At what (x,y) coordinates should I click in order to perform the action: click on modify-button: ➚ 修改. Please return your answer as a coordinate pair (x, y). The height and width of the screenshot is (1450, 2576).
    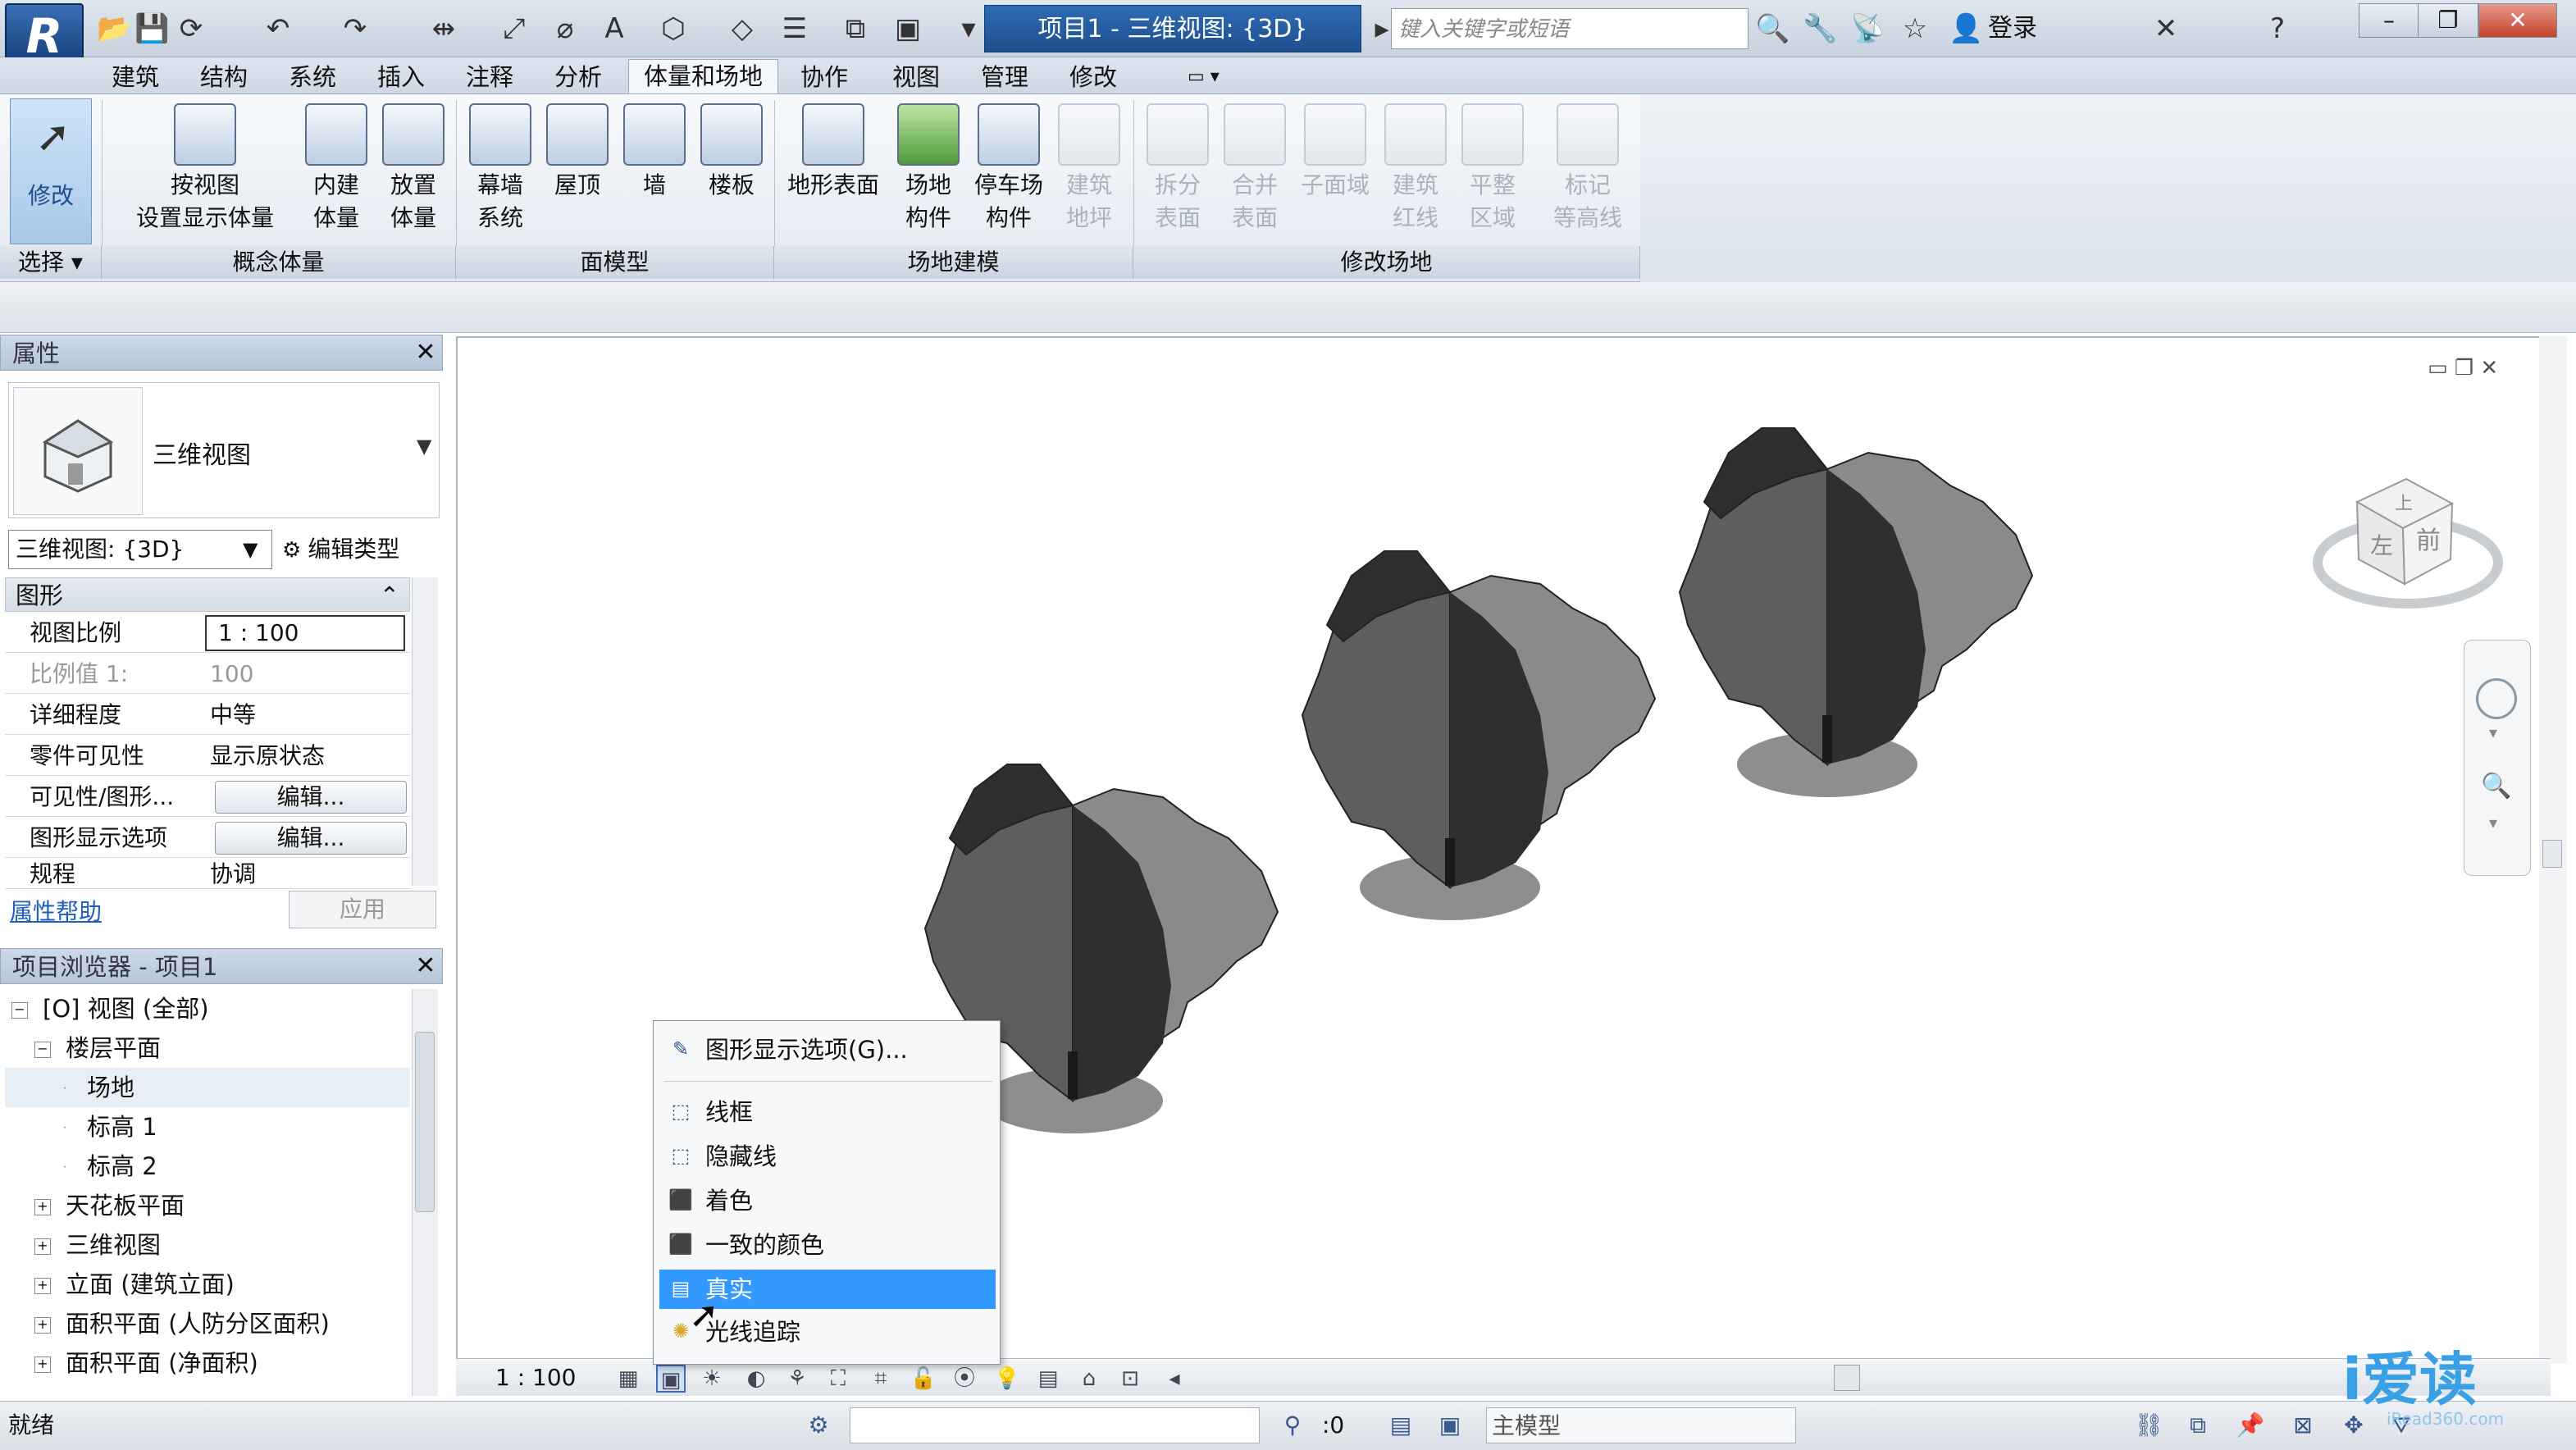
    Looking at the image, I should click on (51, 171).